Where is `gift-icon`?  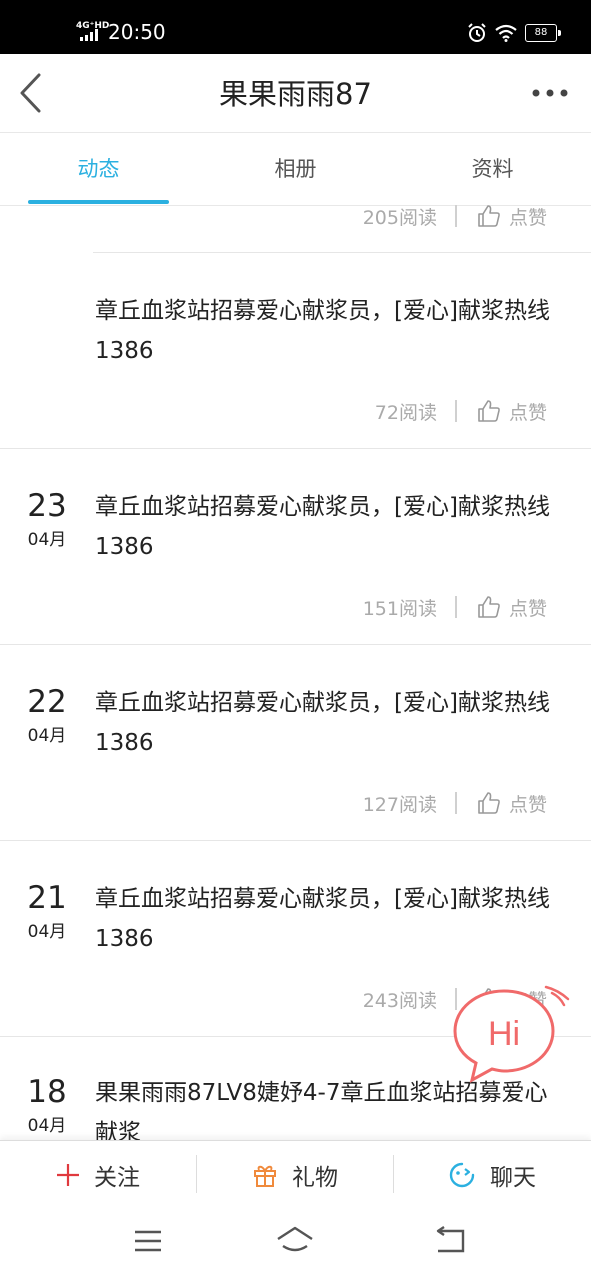 gift-icon is located at coordinates (265, 1176).